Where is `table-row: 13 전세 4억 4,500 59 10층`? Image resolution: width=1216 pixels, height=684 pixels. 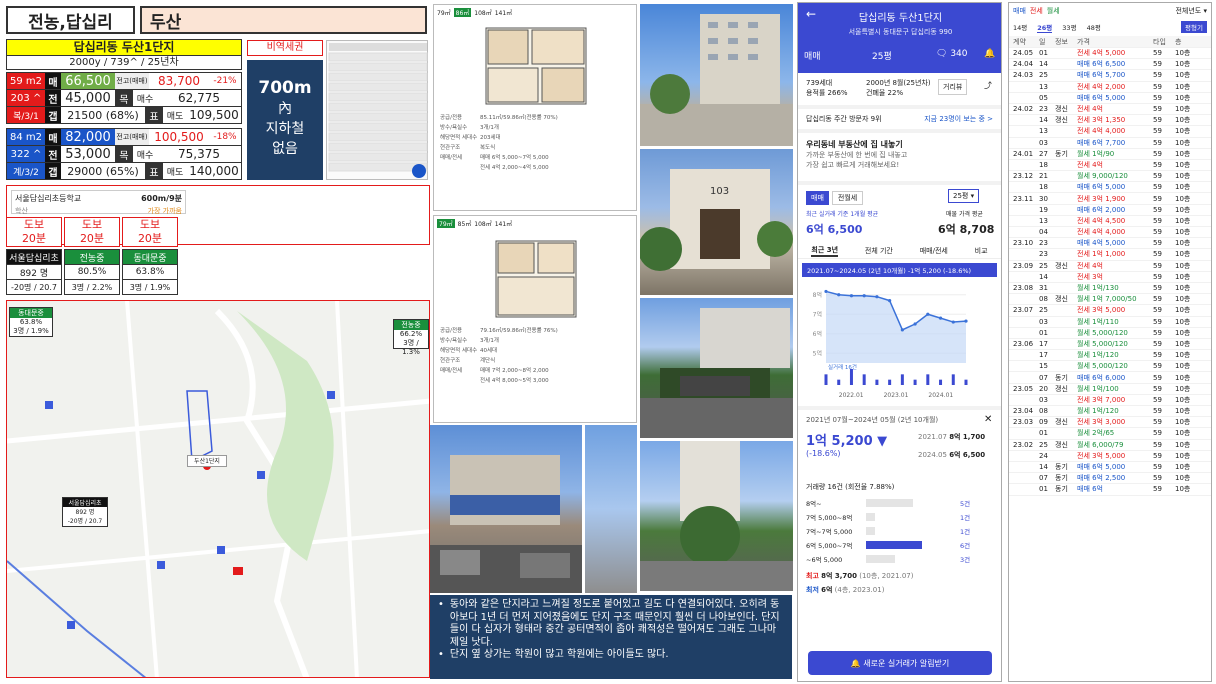 table-row: 13 전세 4억 4,500 59 10층 is located at coordinates (1110, 221).